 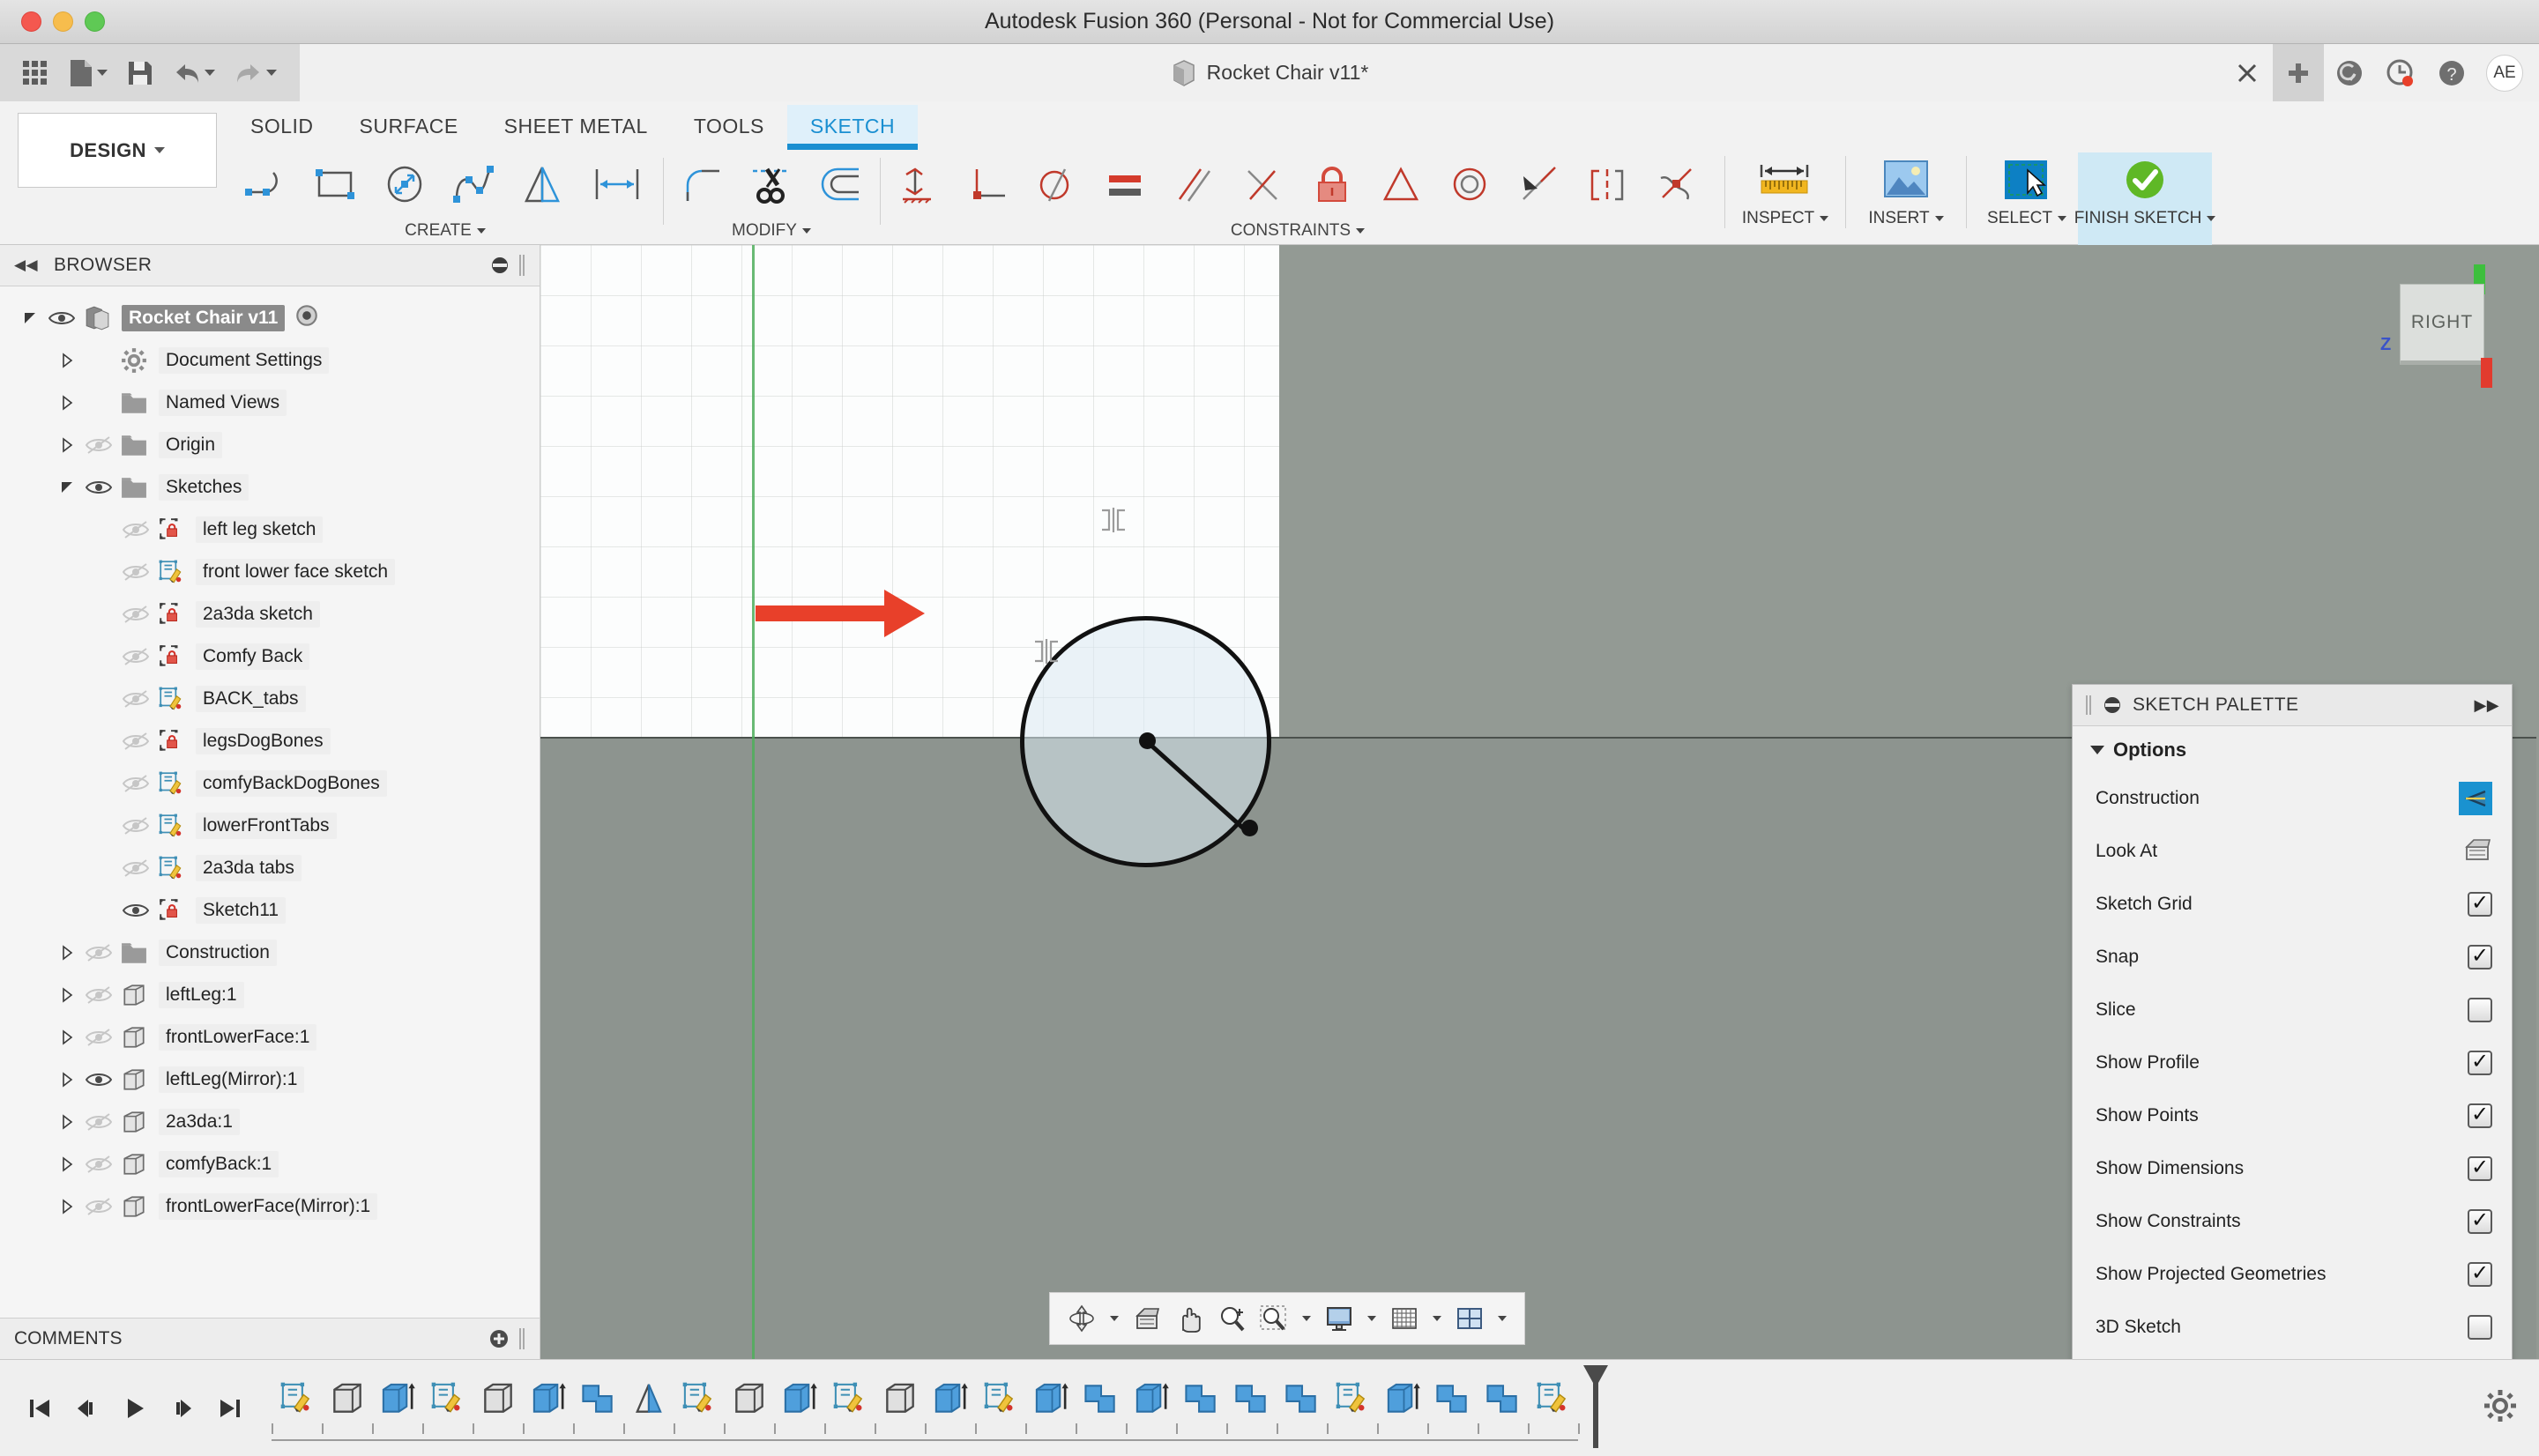 What do you see at coordinates (336, 184) in the screenshot?
I see `rectangle-tool` at bounding box center [336, 184].